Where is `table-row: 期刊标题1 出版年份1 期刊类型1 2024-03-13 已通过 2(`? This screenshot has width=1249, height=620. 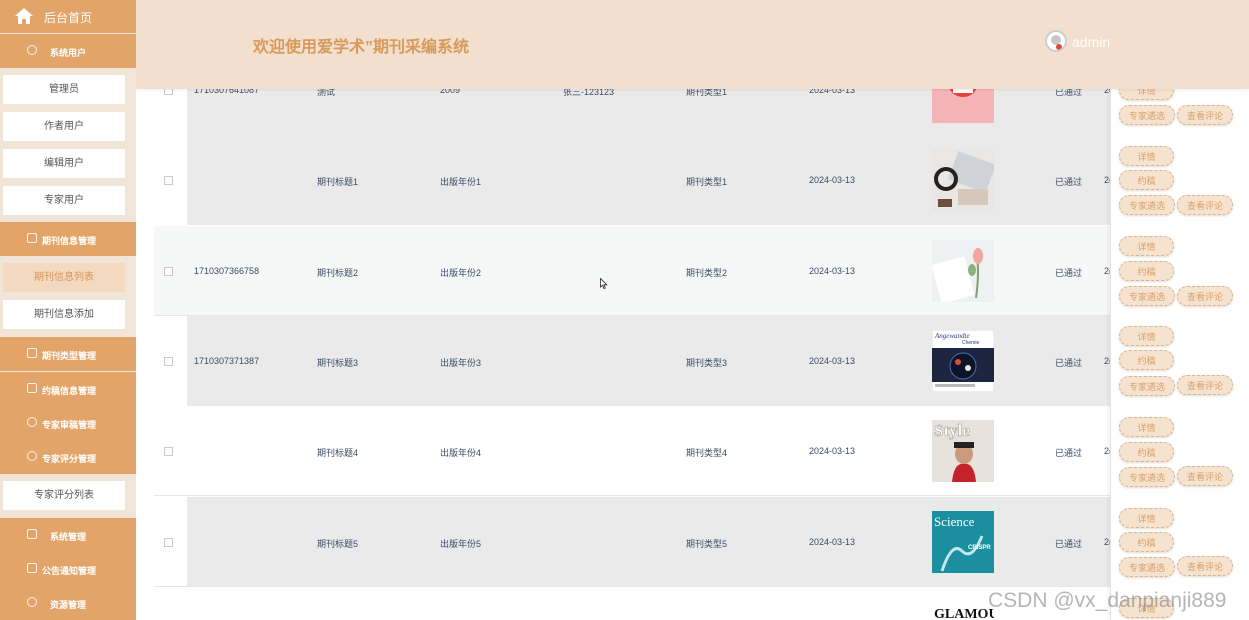
table-row: 期刊标题1 出版年份1 期刊类型1 2024-03-13 已通过 2( is located at coordinates (694, 180).